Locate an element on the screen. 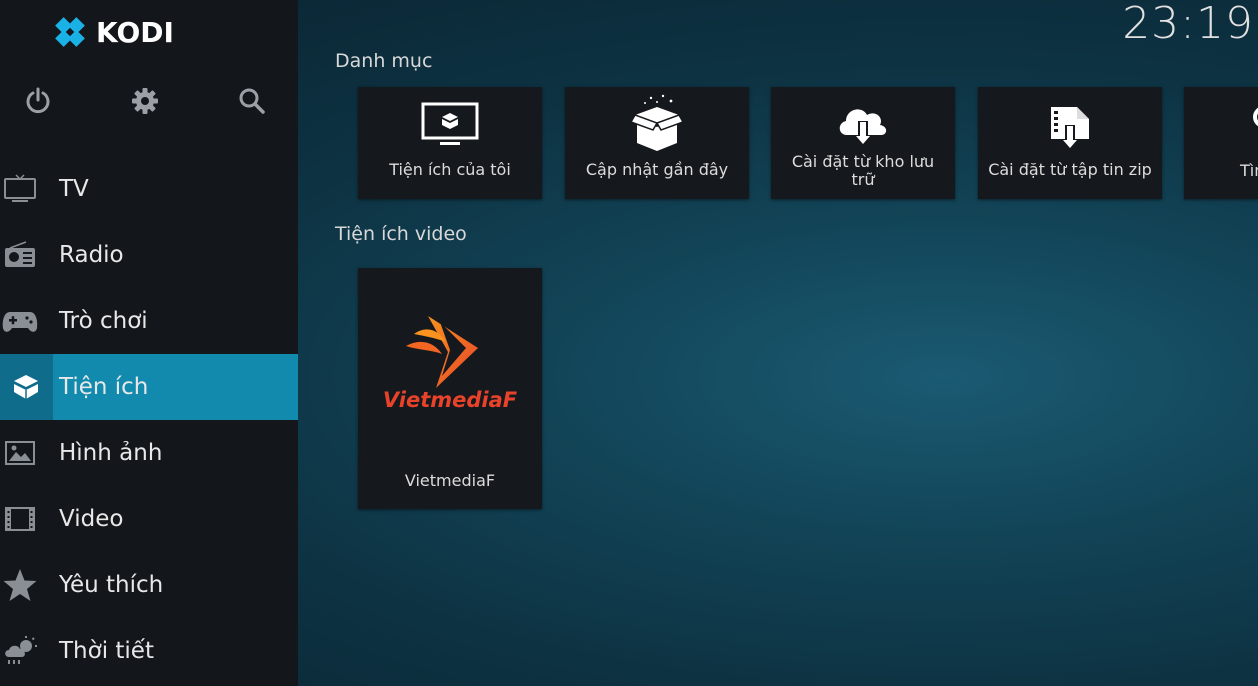  radio-icon is located at coordinates (20, 255).